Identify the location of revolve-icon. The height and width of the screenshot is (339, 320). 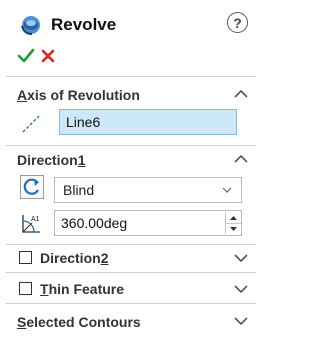
(30, 25).